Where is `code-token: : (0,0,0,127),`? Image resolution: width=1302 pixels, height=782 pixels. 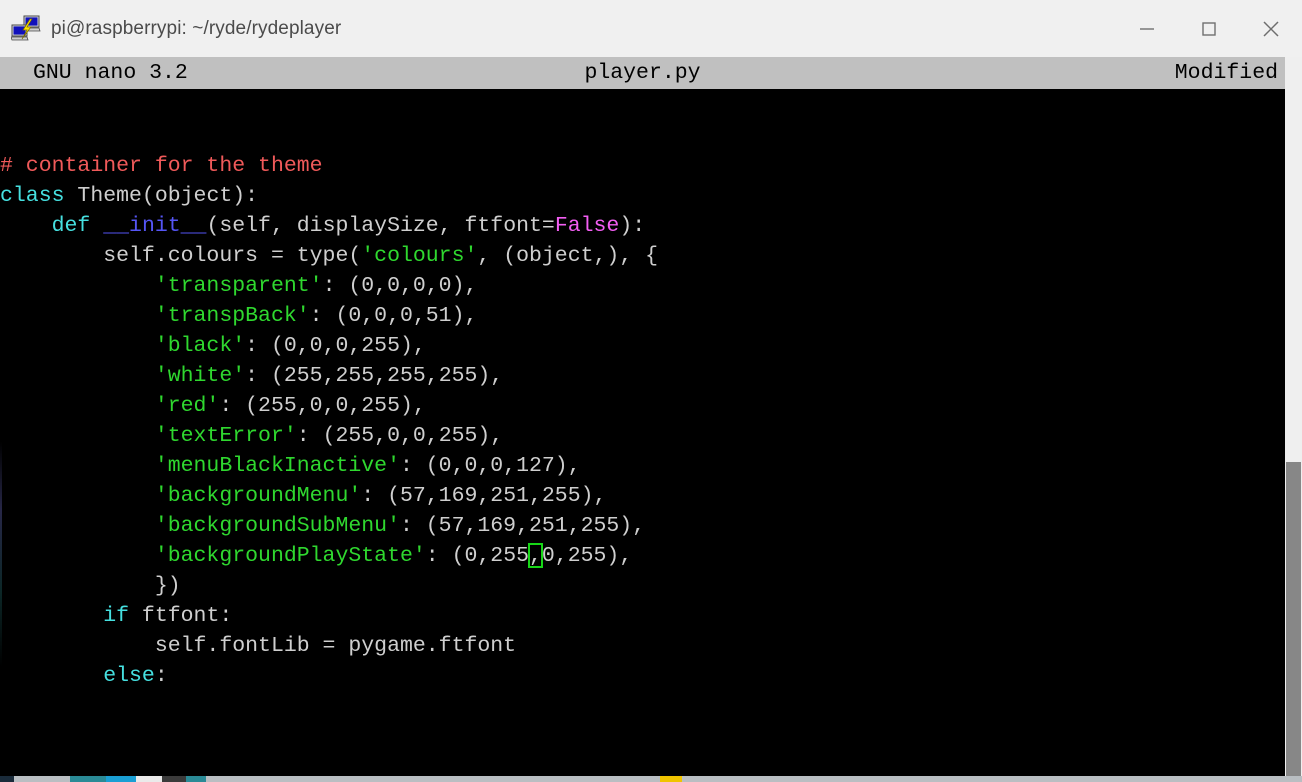
code-token: : (0,0,0,127), is located at coordinates (490, 466).